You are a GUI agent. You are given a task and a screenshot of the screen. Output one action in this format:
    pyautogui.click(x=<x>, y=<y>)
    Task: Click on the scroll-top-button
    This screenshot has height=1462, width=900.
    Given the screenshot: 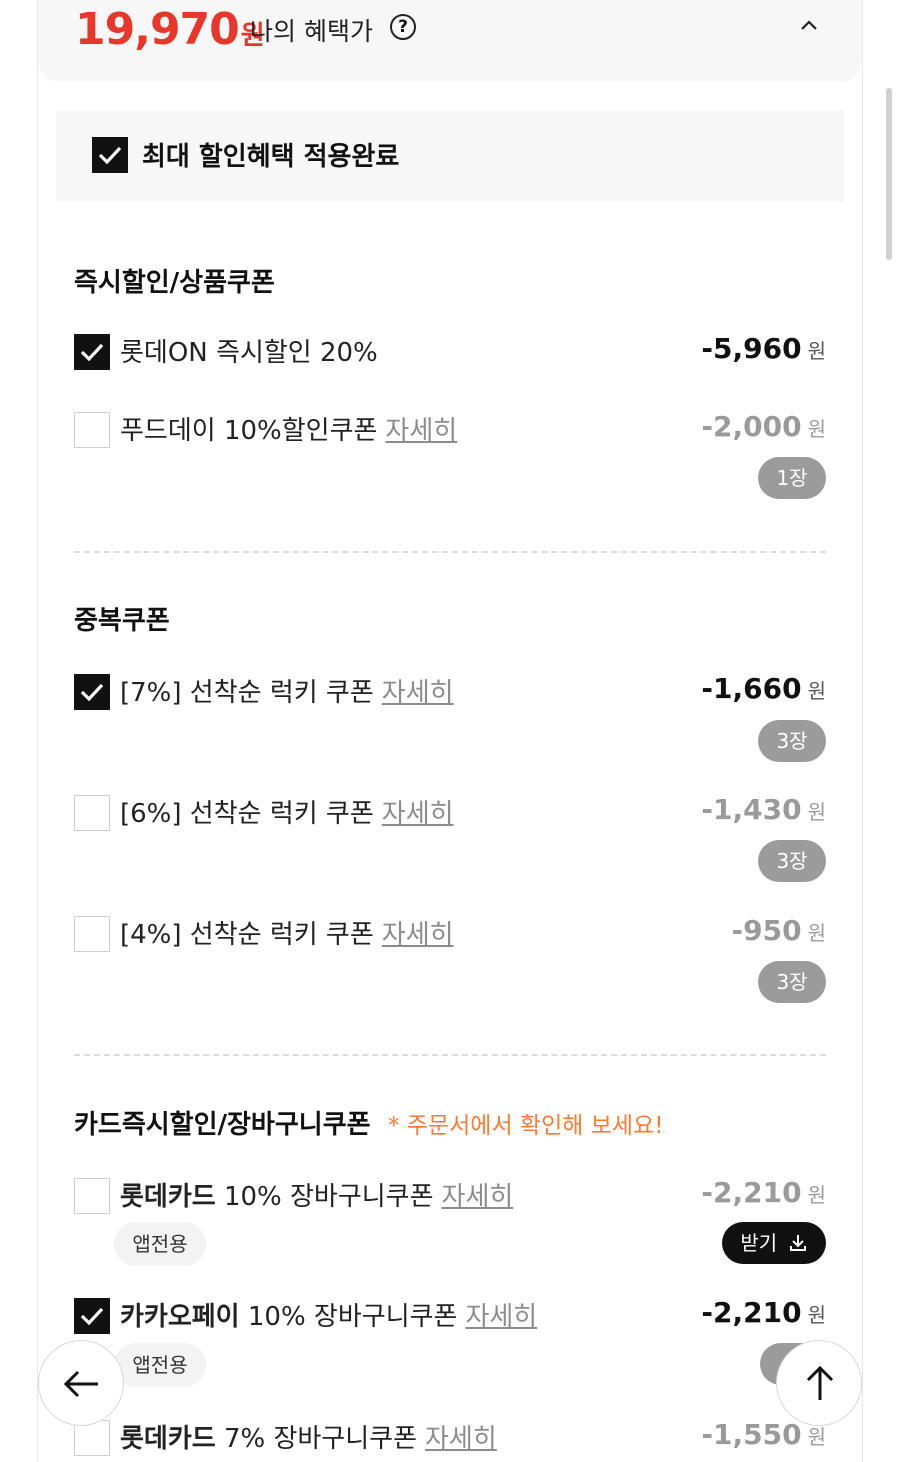 What is the action you would take?
    pyautogui.click(x=819, y=1383)
    